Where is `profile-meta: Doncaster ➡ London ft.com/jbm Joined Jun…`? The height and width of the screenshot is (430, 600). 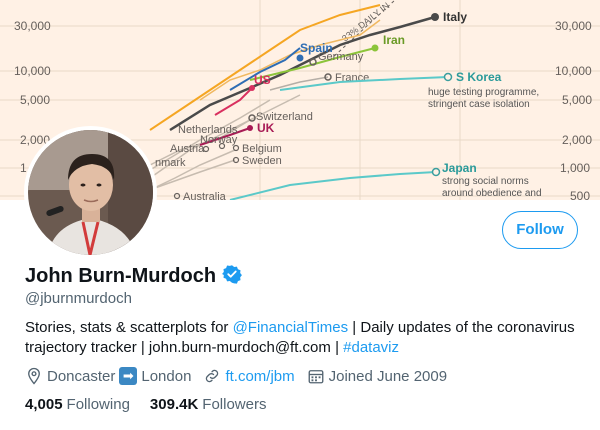 profile-meta: Doncaster ➡ London ft.com/jbm Joined Jun… is located at coordinates (242, 376).